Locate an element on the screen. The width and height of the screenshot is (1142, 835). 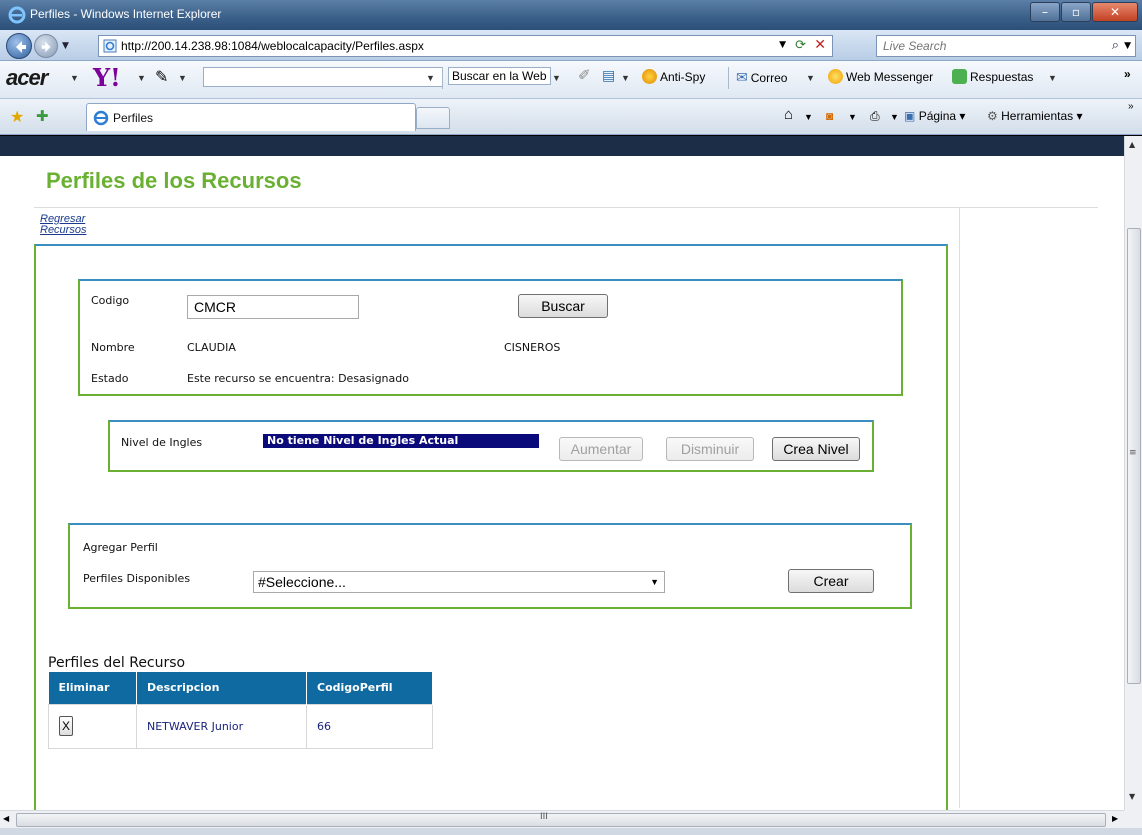
new-tab-button is located at coordinates (433, 118).